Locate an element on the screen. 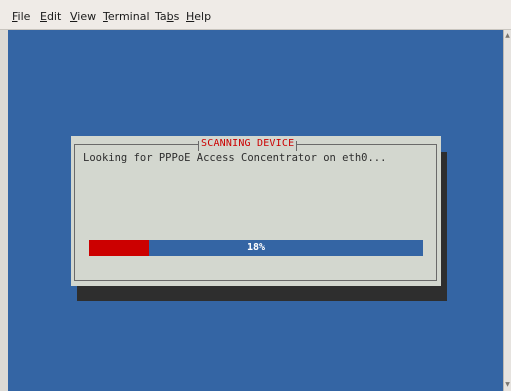  menu-edit: Edit is located at coordinates (50, 16).